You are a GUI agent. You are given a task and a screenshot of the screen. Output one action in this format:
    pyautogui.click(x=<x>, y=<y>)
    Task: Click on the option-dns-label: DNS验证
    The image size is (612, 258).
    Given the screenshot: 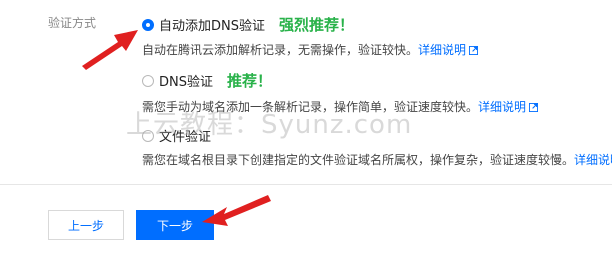 What is the action you would take?
    pyautogui.click(x=186, y=82)
    